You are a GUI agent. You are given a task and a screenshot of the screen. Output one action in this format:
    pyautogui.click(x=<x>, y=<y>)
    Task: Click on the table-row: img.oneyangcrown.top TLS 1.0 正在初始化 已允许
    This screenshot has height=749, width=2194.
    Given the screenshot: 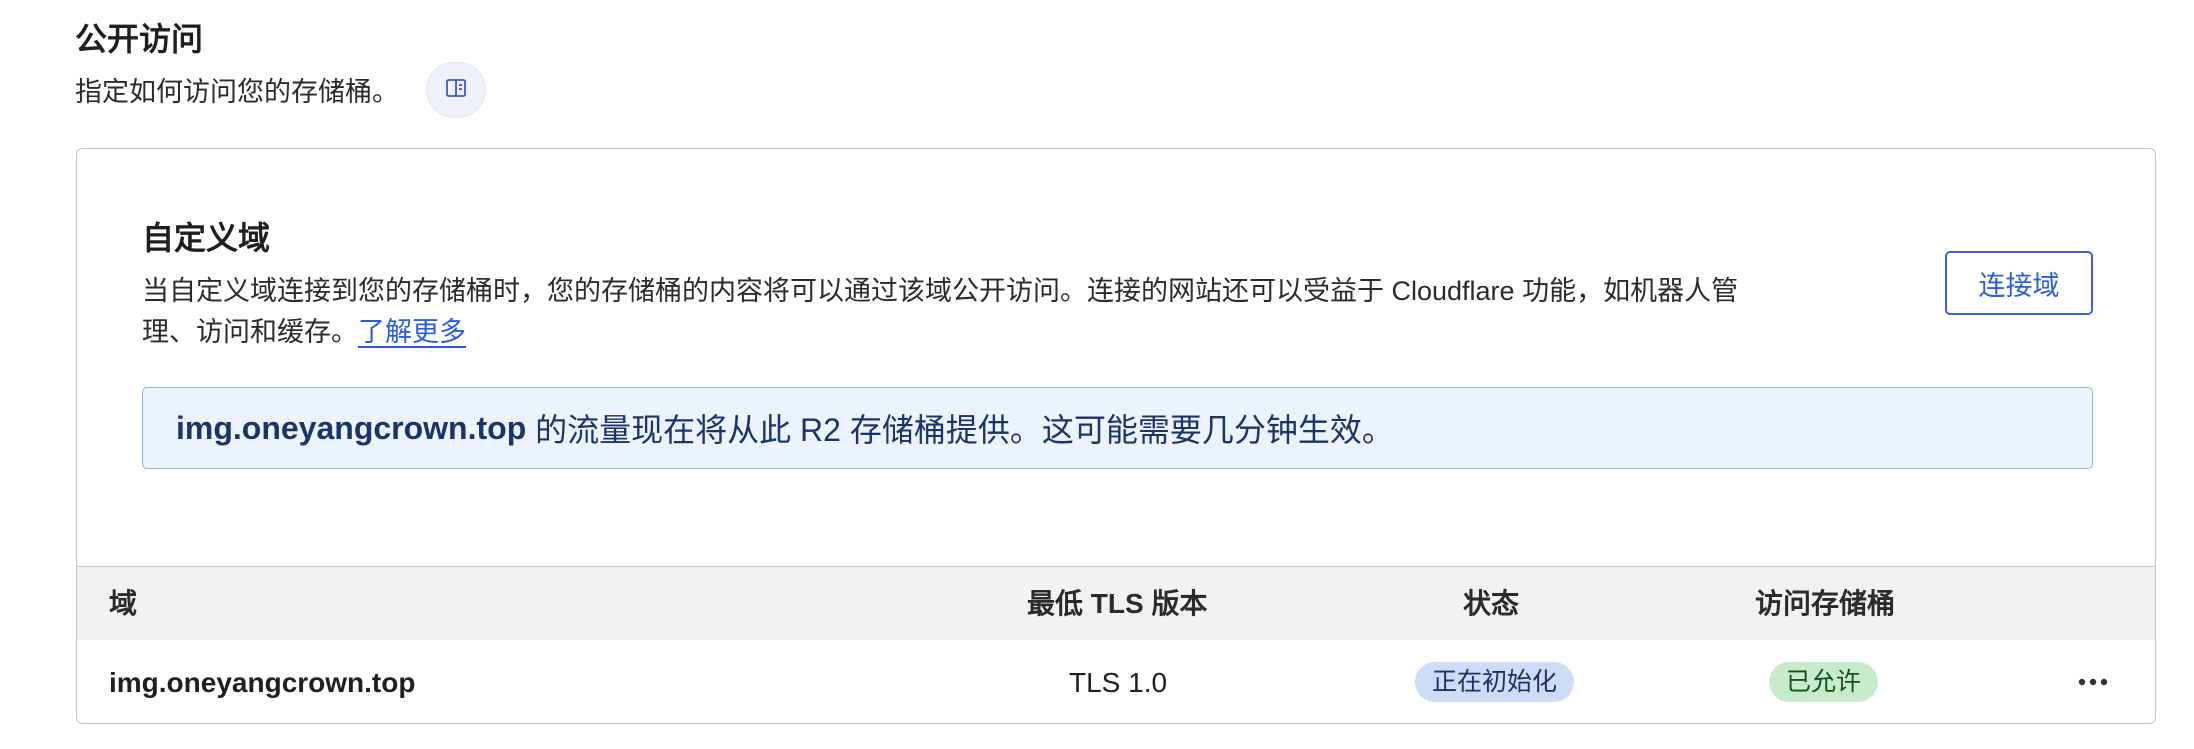 What is the action you would take?
    pyautogui.click(x=1116, y=681)
    